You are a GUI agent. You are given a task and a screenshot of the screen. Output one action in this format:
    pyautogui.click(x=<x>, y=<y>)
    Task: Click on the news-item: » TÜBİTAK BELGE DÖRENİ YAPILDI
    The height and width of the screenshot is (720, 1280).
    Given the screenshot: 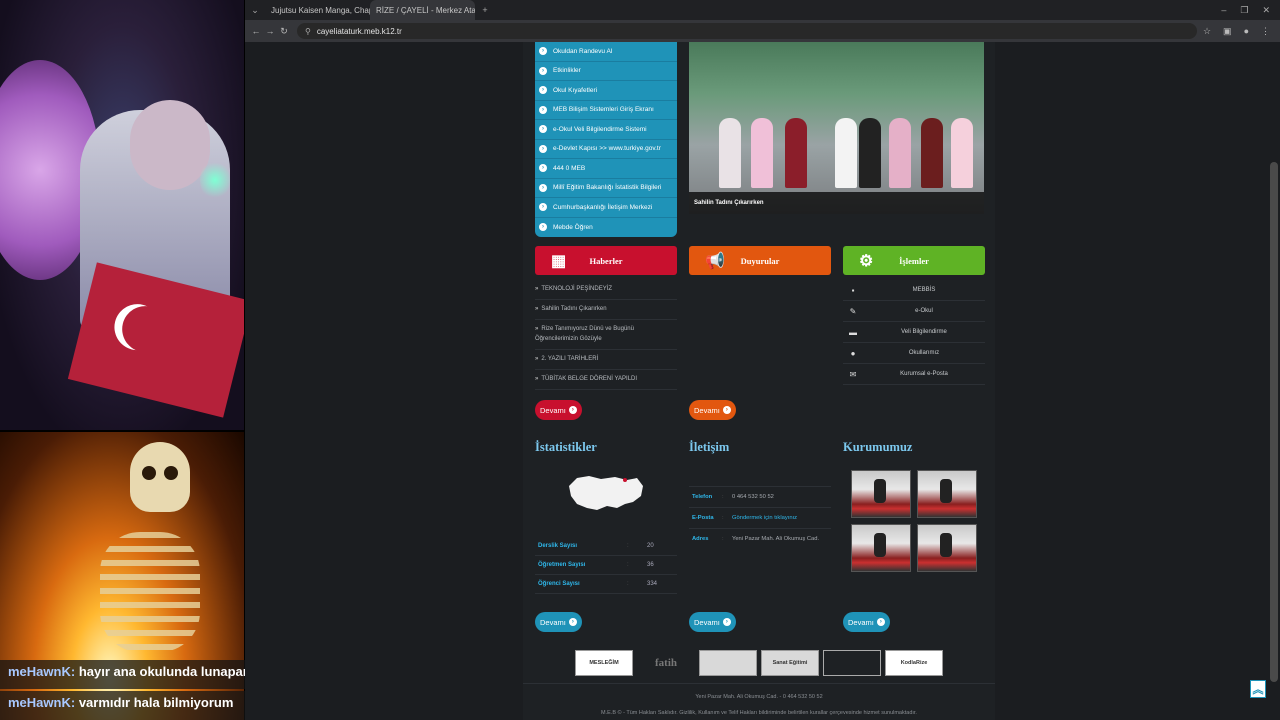 What is the action you would take?
    pyautogui.click(x=606, y=380)
    